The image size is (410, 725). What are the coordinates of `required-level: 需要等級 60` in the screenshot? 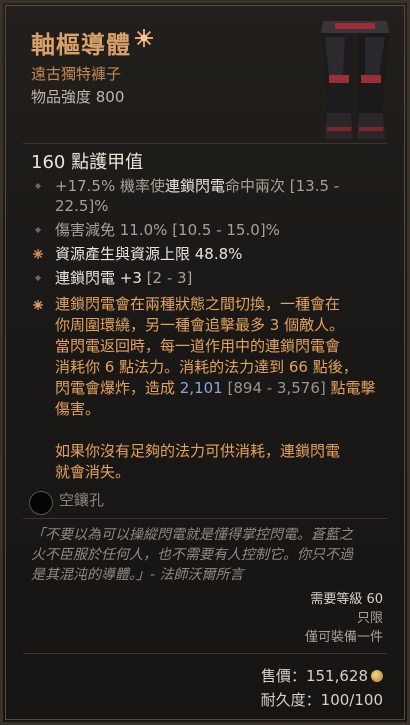 It's located at (346, 599).